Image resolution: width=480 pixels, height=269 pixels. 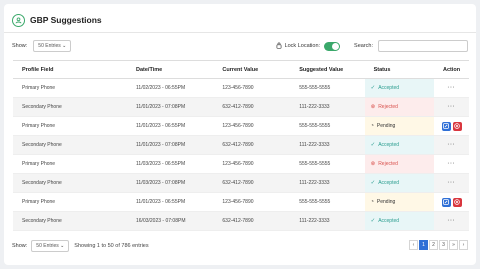 What do you see at coordinates (252, 69) in the screenshot?
I see `col-current-value: Current Value` at bounding box center [252, 69].